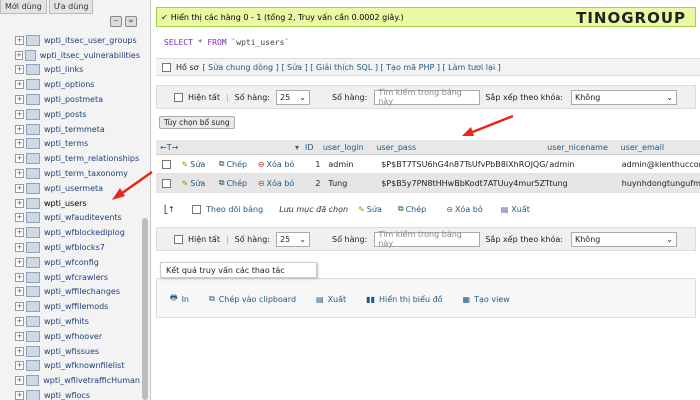 The height and width of the screenshot is (400, 700). What do you see at coordinates (70, 306) in the screenshot?
I see `sidebar-item-wpti-wffilemods: + wpti_wffilemods` at bounding box center [70, 306].